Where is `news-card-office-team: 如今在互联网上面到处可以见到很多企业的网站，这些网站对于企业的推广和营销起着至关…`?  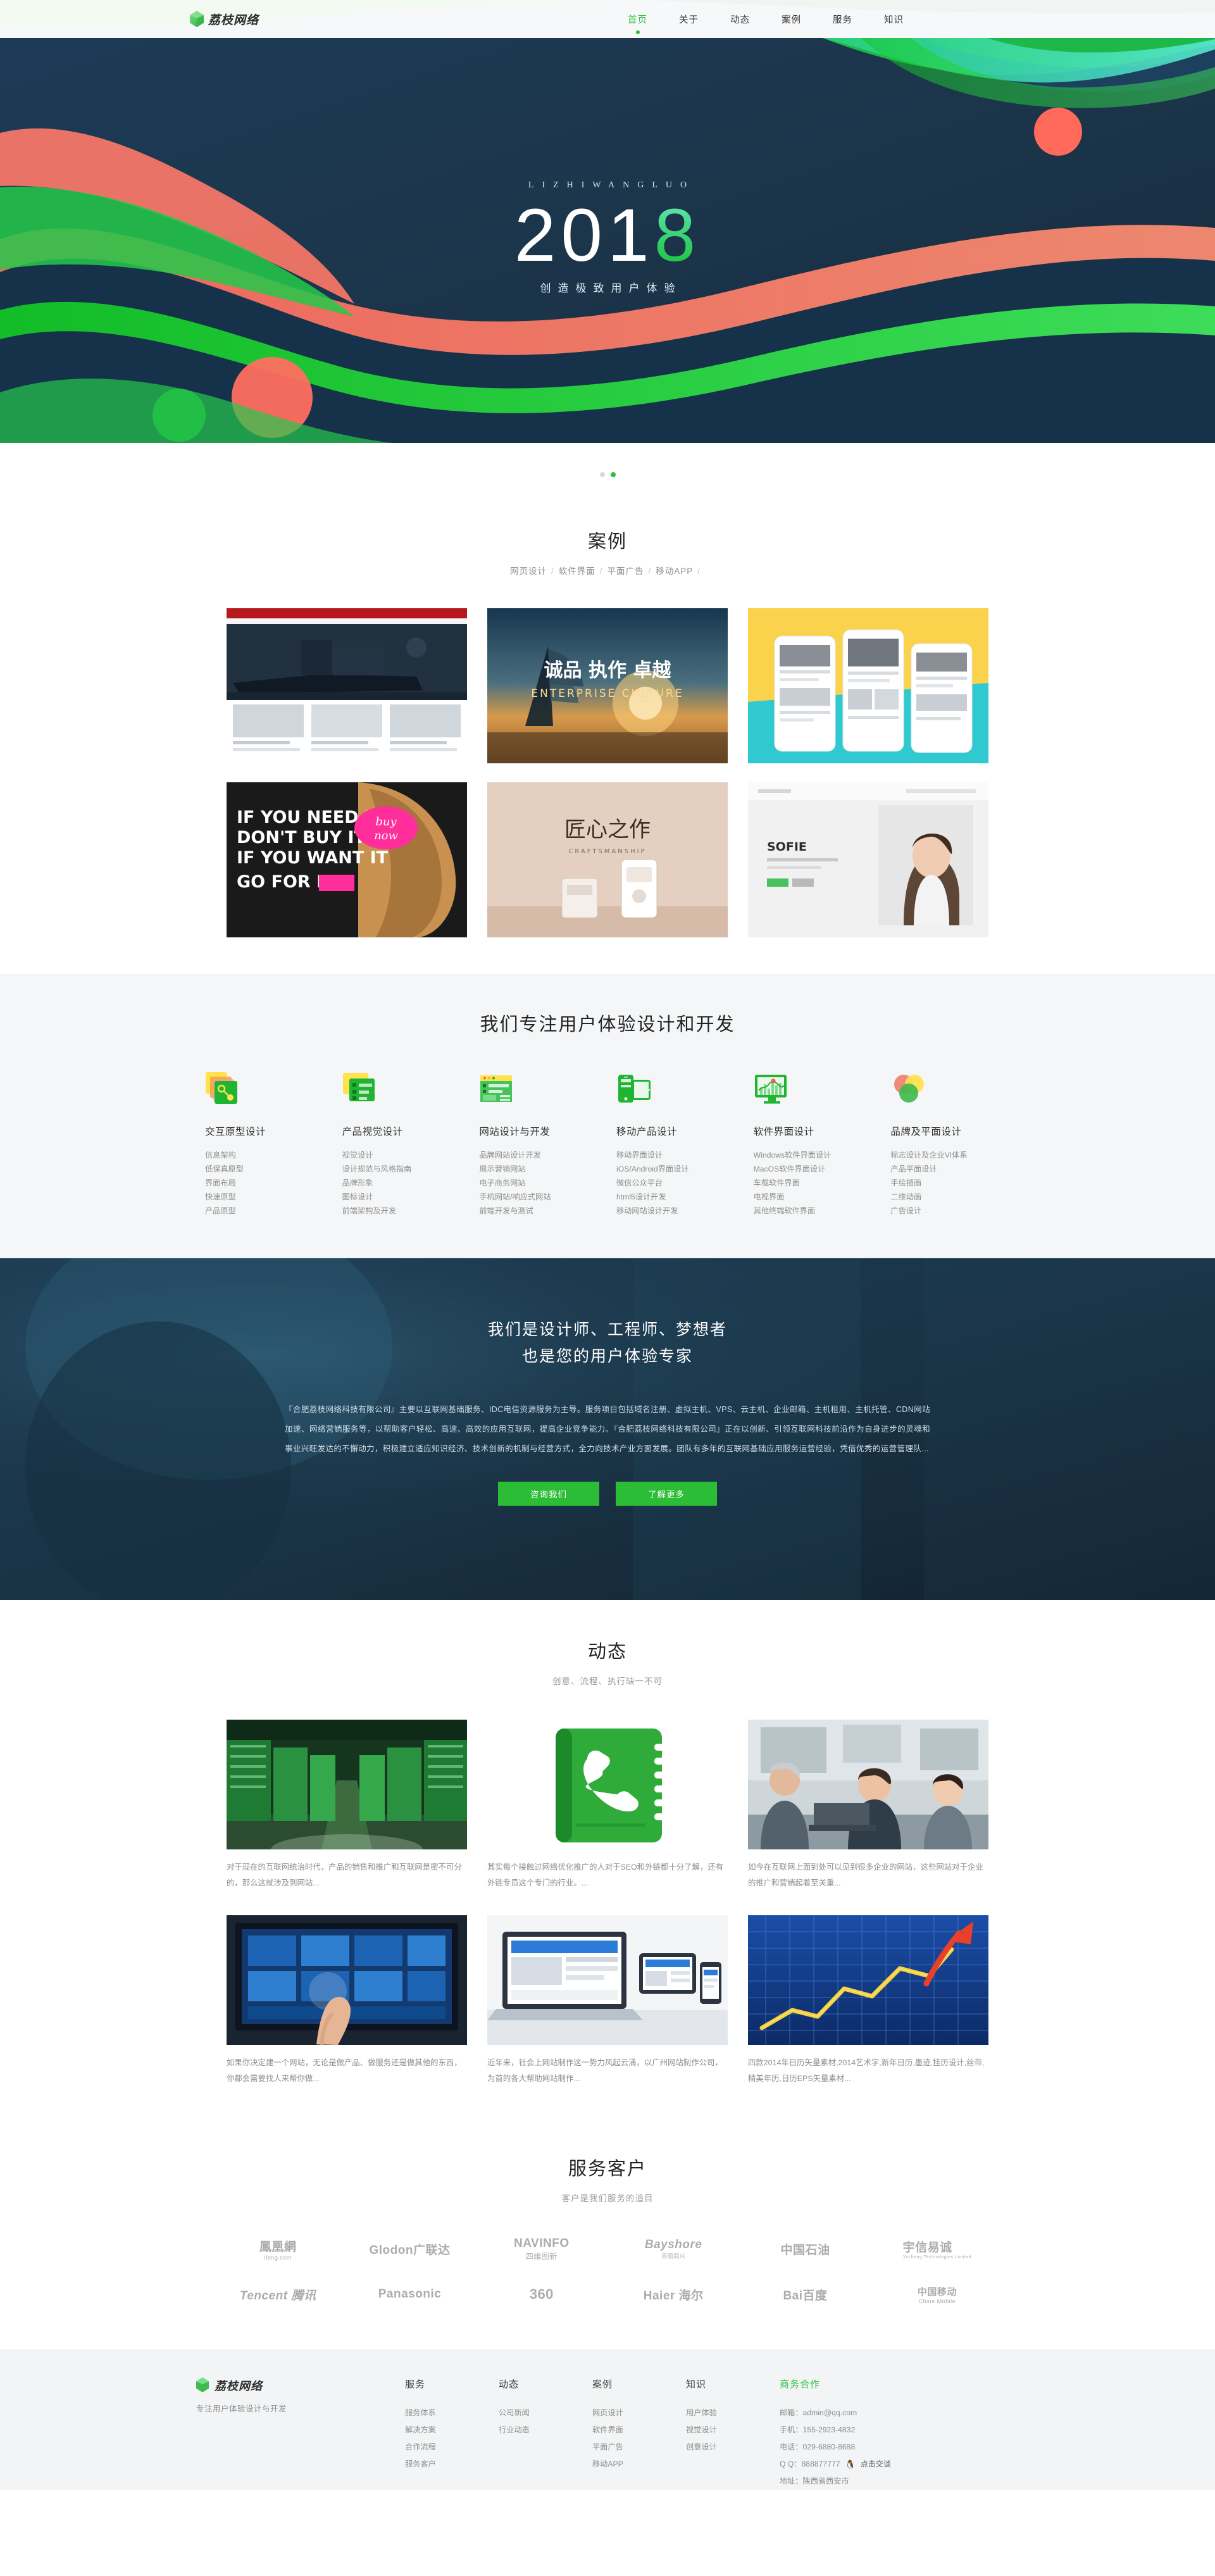
news-card-office-team: 如今在互联网上面到处可以见到很多企业的网站，这些网站对于企业的推广和营销起着至关… is located at coordinates (868, 1805).